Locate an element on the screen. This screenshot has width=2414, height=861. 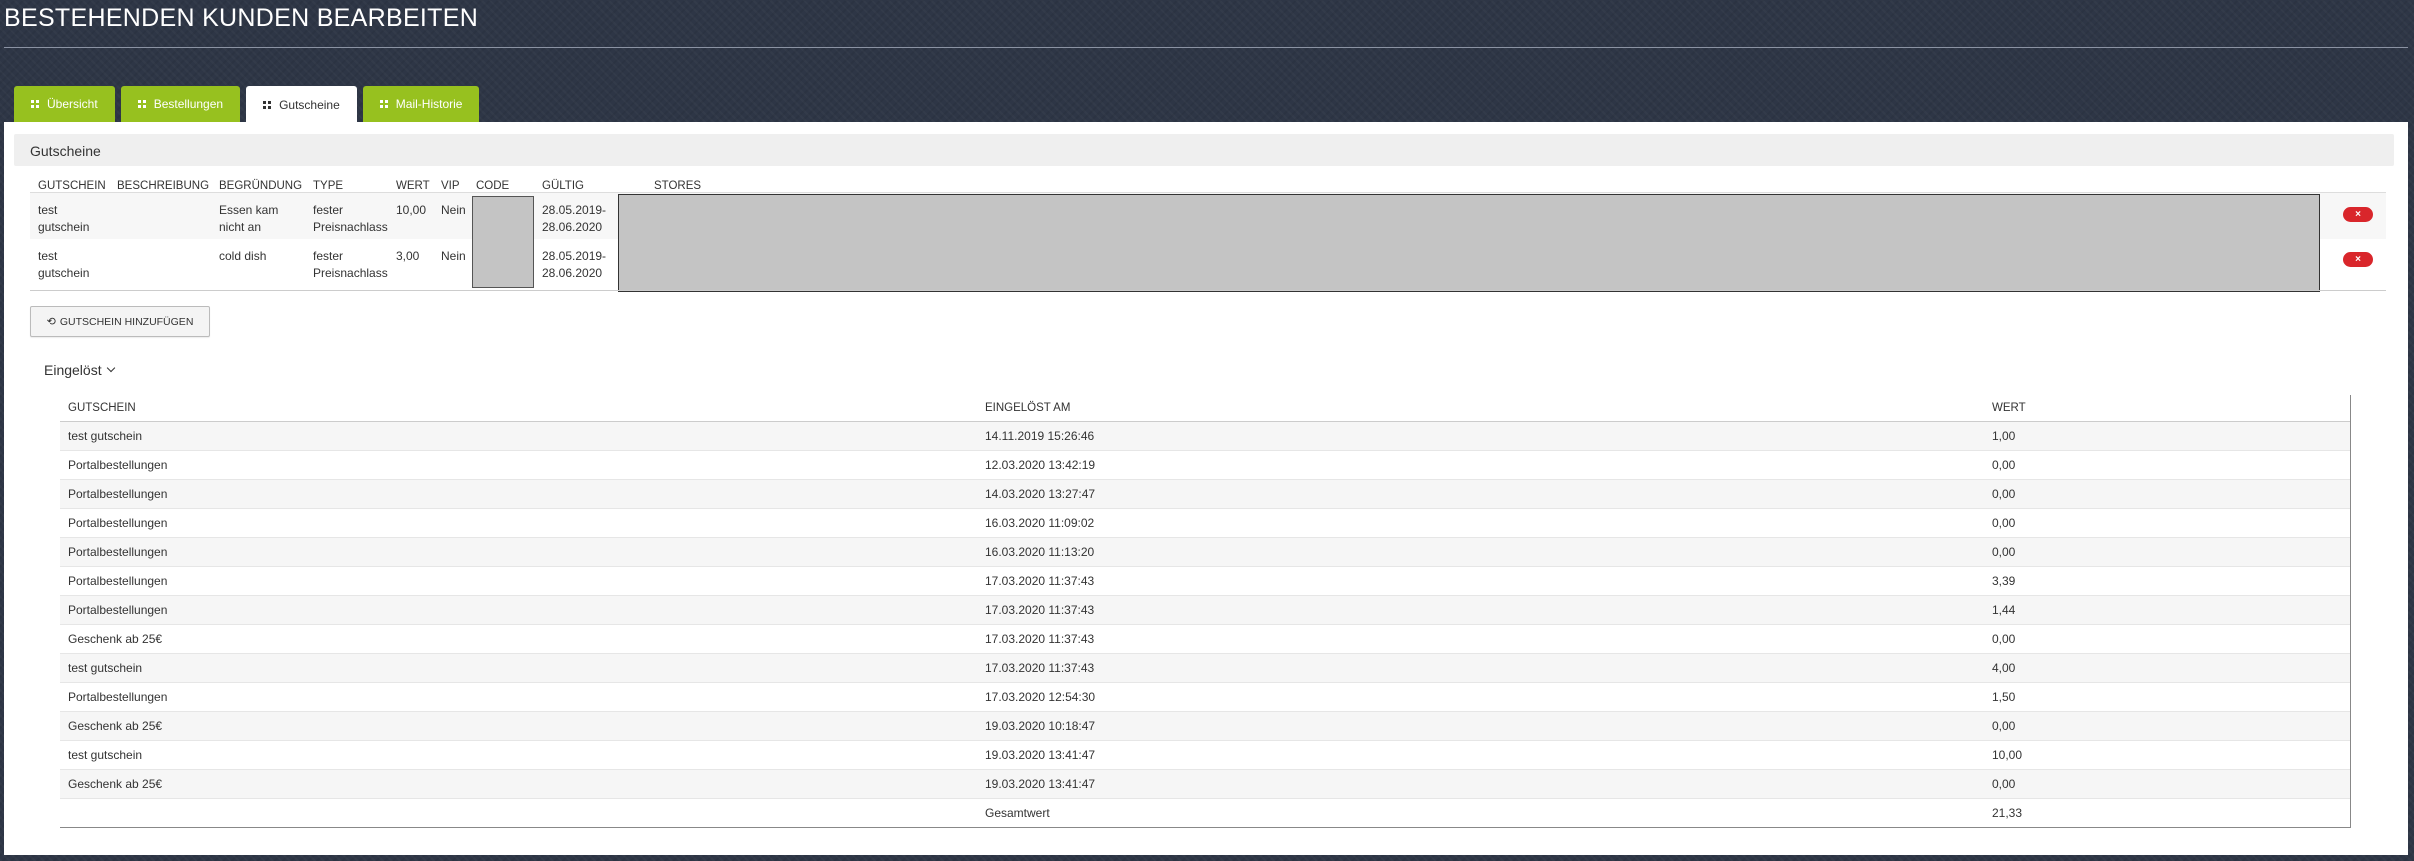
redeemed-date: 14.11.2019 15:26:46 is located at coordinates (1480, 436).